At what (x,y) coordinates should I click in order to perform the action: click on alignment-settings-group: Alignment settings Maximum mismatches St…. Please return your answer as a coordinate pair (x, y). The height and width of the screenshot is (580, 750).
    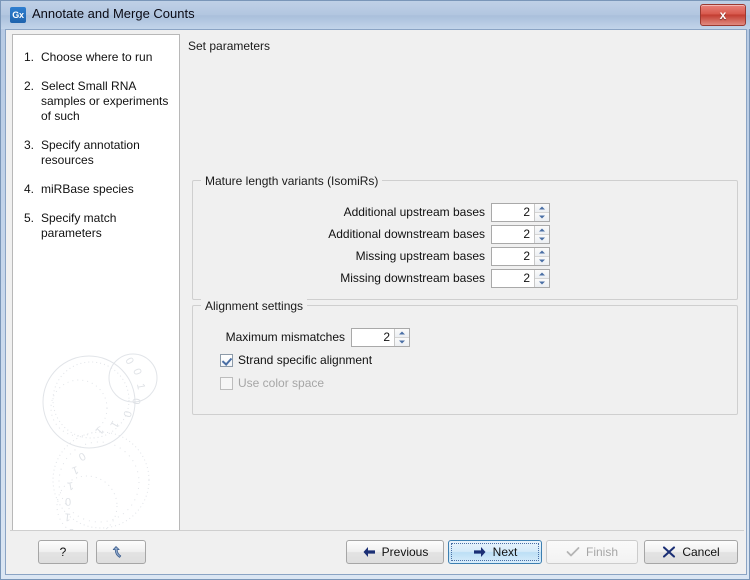
    Looking at the image, I should click on (465, 357).